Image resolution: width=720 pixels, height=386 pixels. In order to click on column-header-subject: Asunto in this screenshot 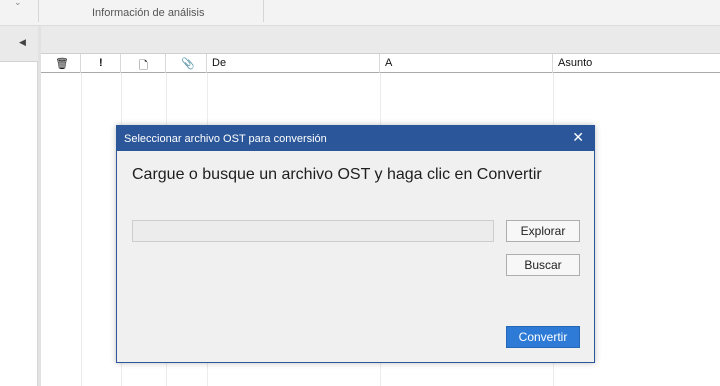, I will do `click(636, 63)`.